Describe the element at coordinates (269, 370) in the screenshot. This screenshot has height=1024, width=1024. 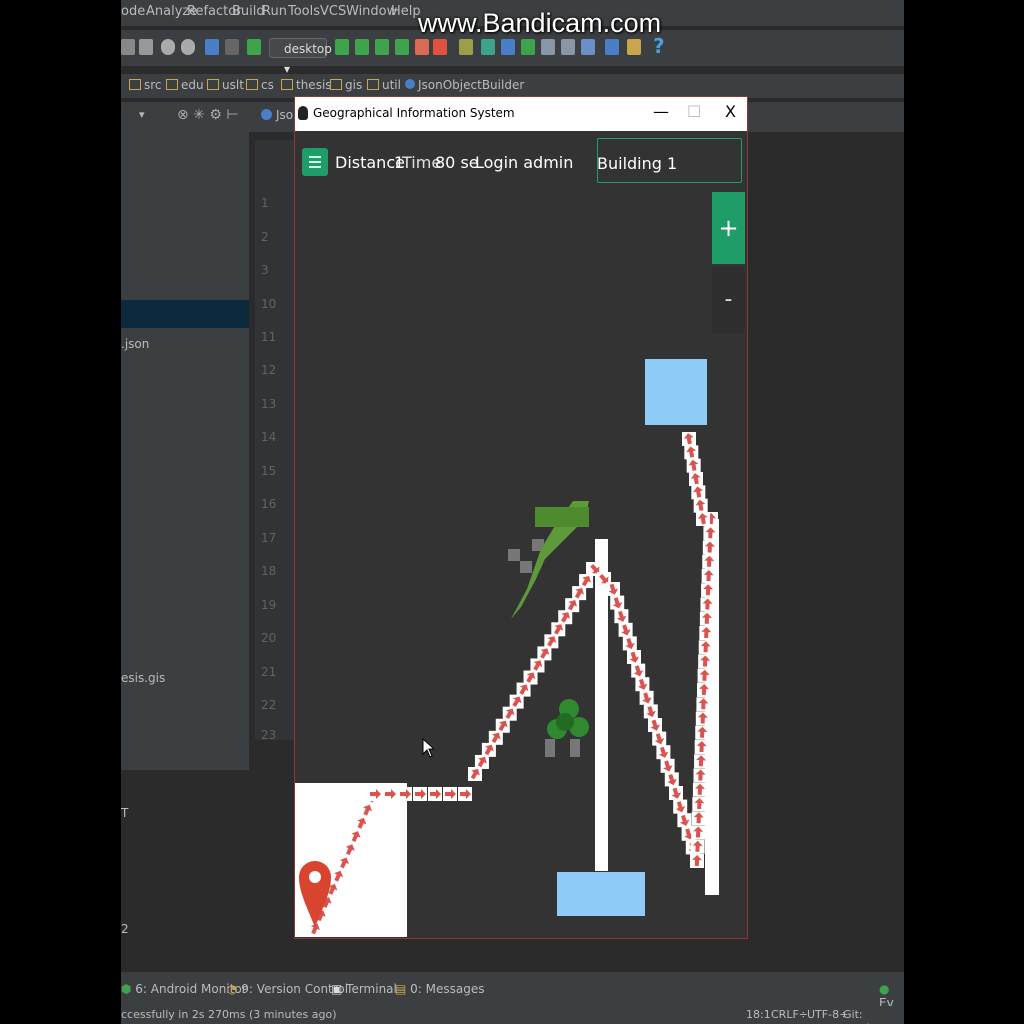
I see `line-number: 12` at that location.